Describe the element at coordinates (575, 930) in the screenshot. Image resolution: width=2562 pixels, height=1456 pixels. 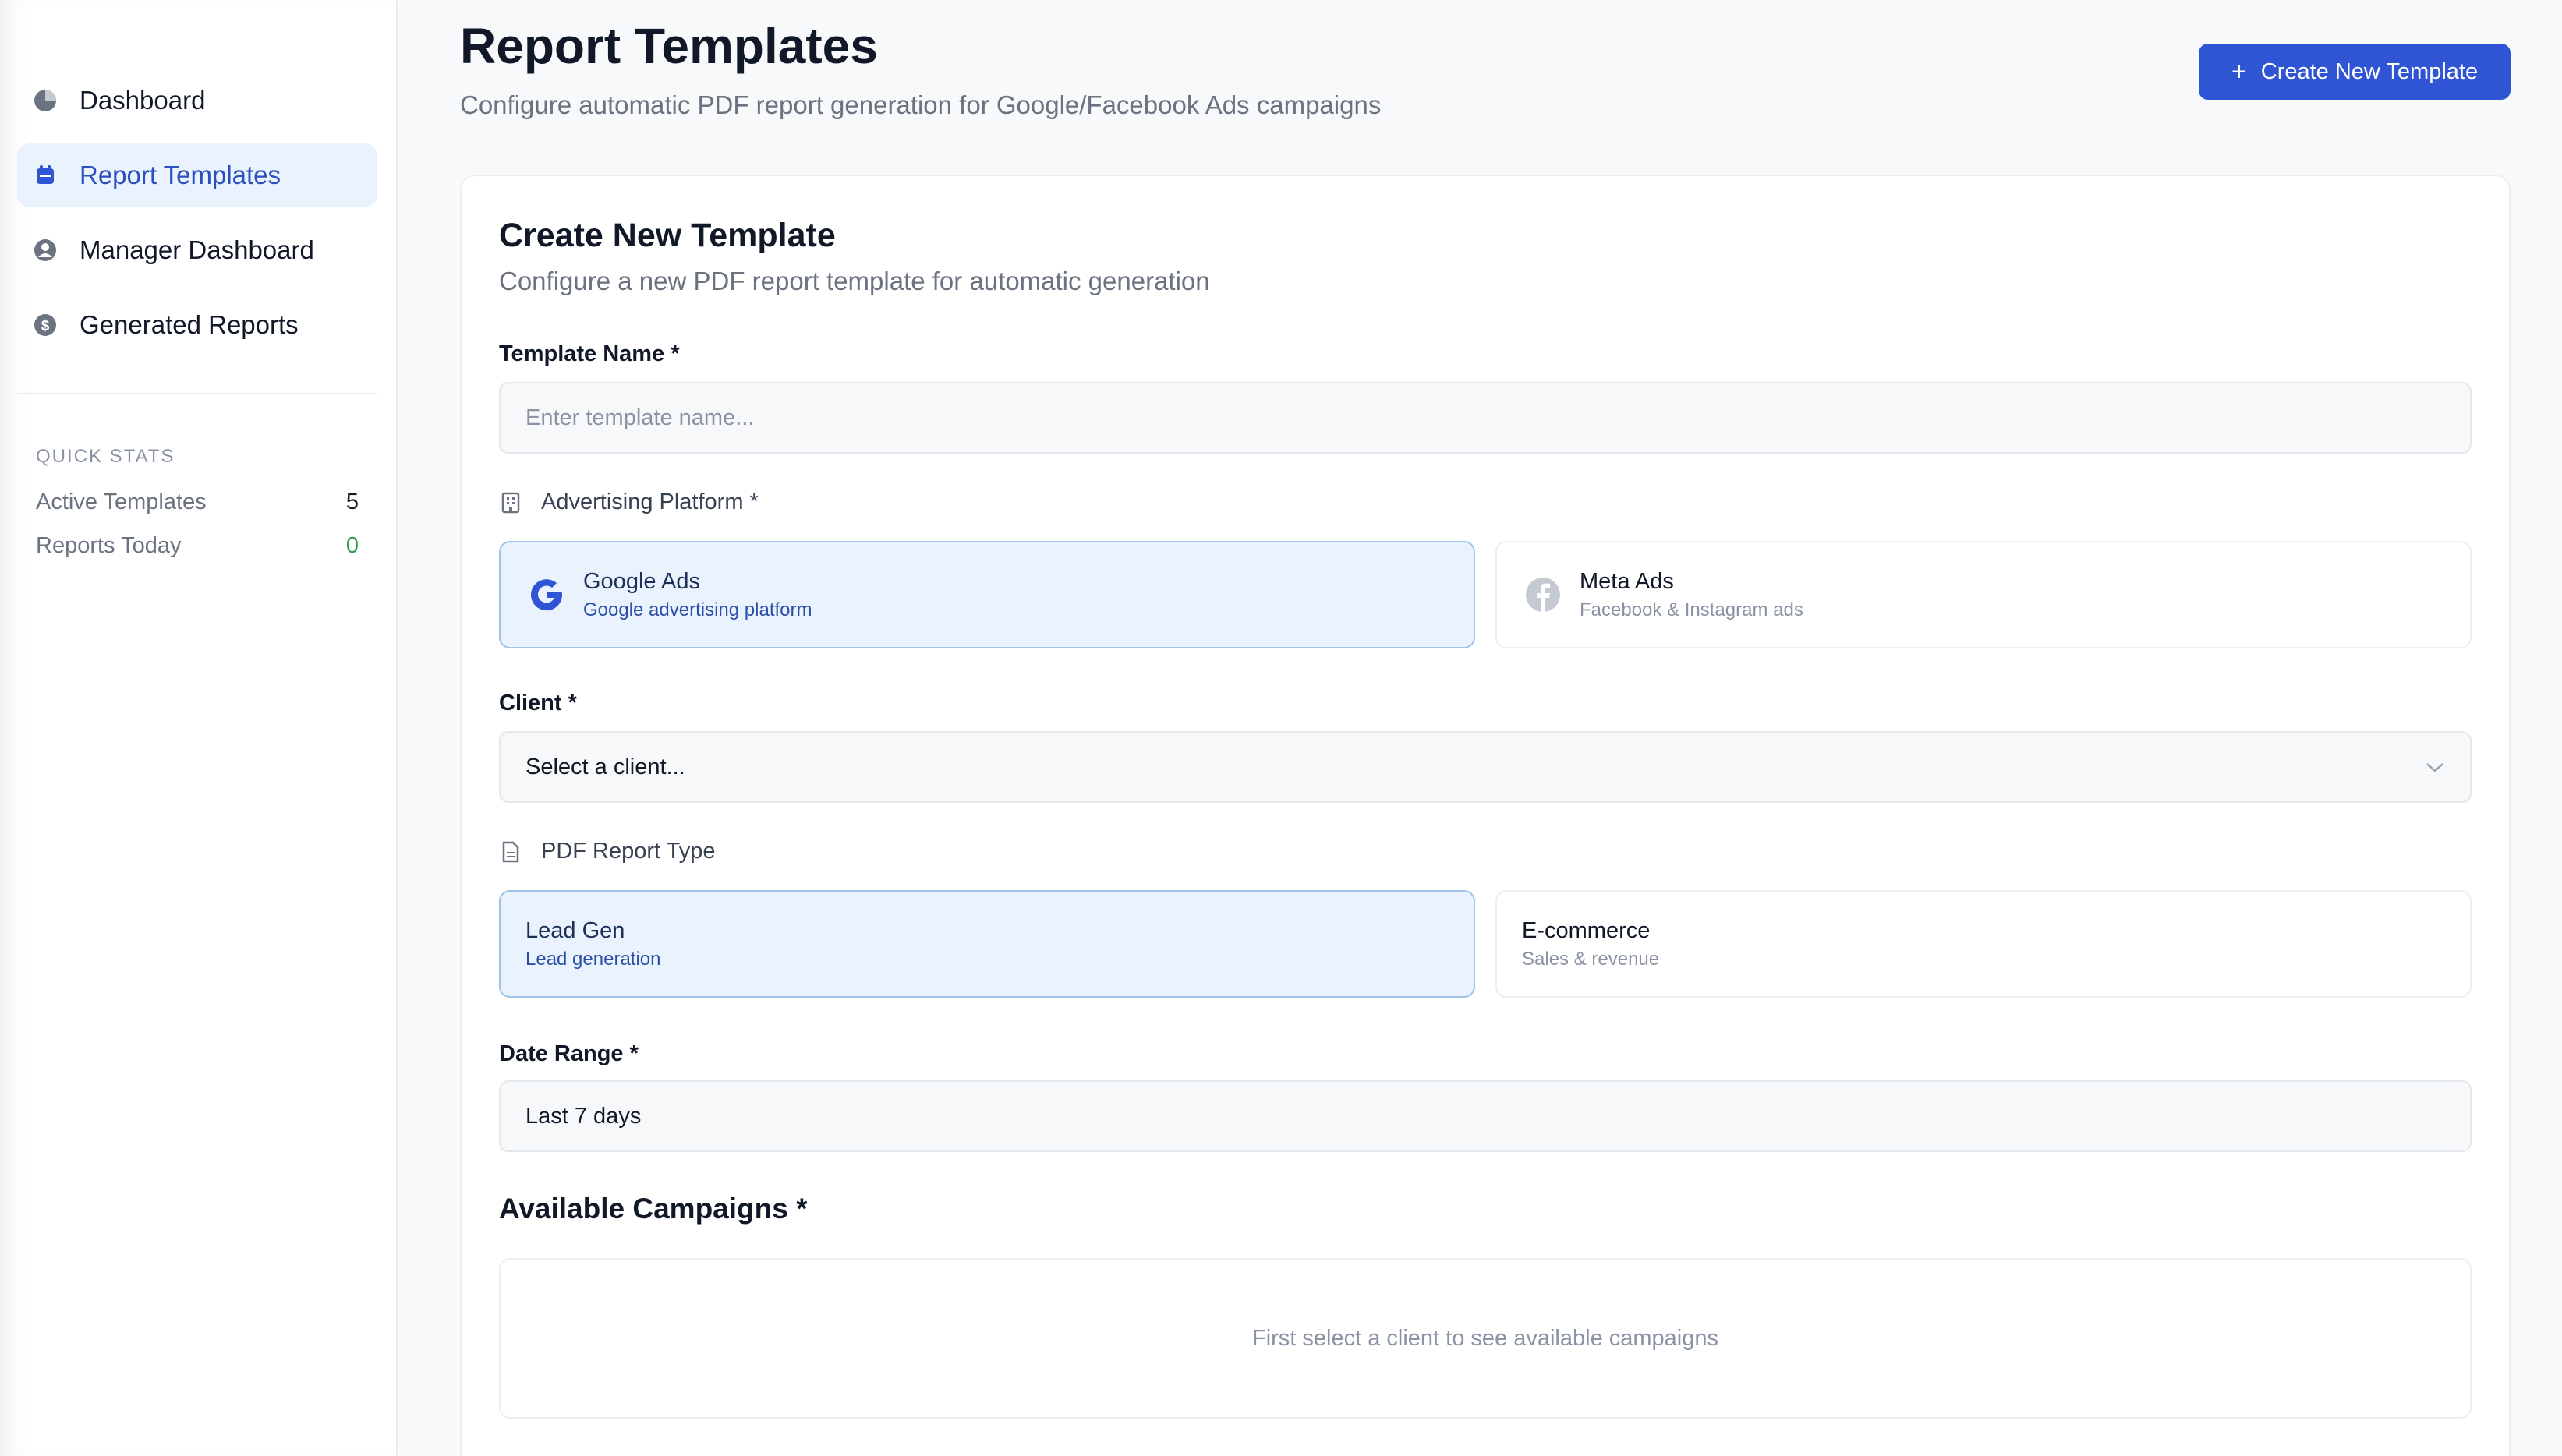
I see `option-title: Lead Gen` at that location.